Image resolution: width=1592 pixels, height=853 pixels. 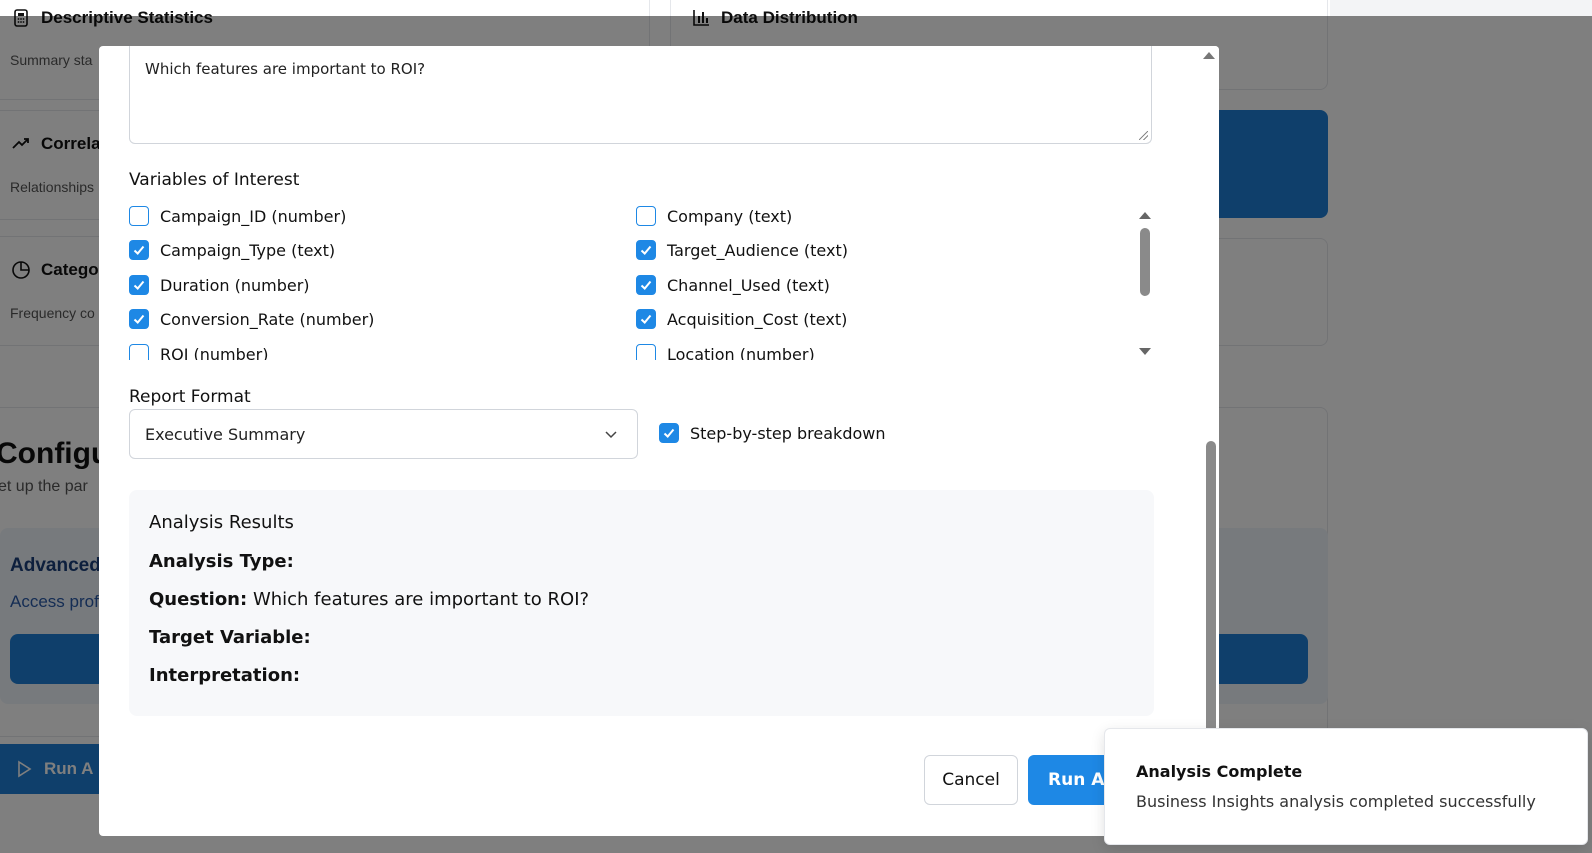 What do you see at coordinates (748, 285) in the screenshot?
I see `variable-label: Channel_Used (text)` at bounding box center [748, 285].